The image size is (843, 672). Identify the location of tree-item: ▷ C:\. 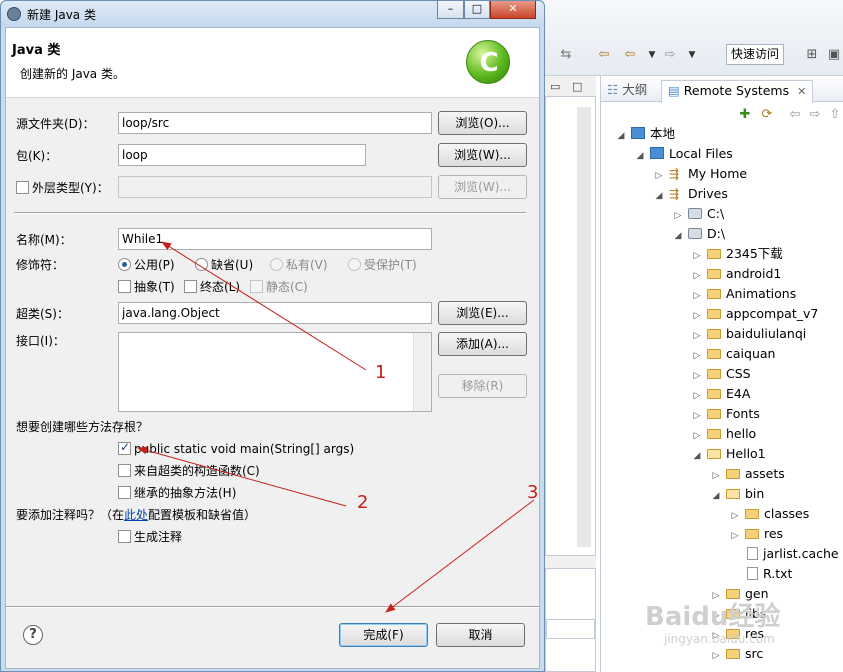
(698, 215).